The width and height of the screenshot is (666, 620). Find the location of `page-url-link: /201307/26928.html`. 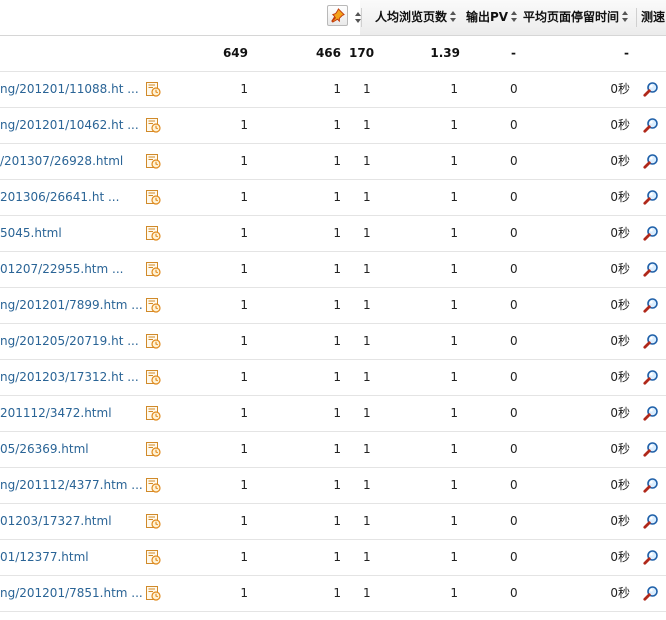

page-url-link: /201307/26928.html is located at coordinates (61, 161).